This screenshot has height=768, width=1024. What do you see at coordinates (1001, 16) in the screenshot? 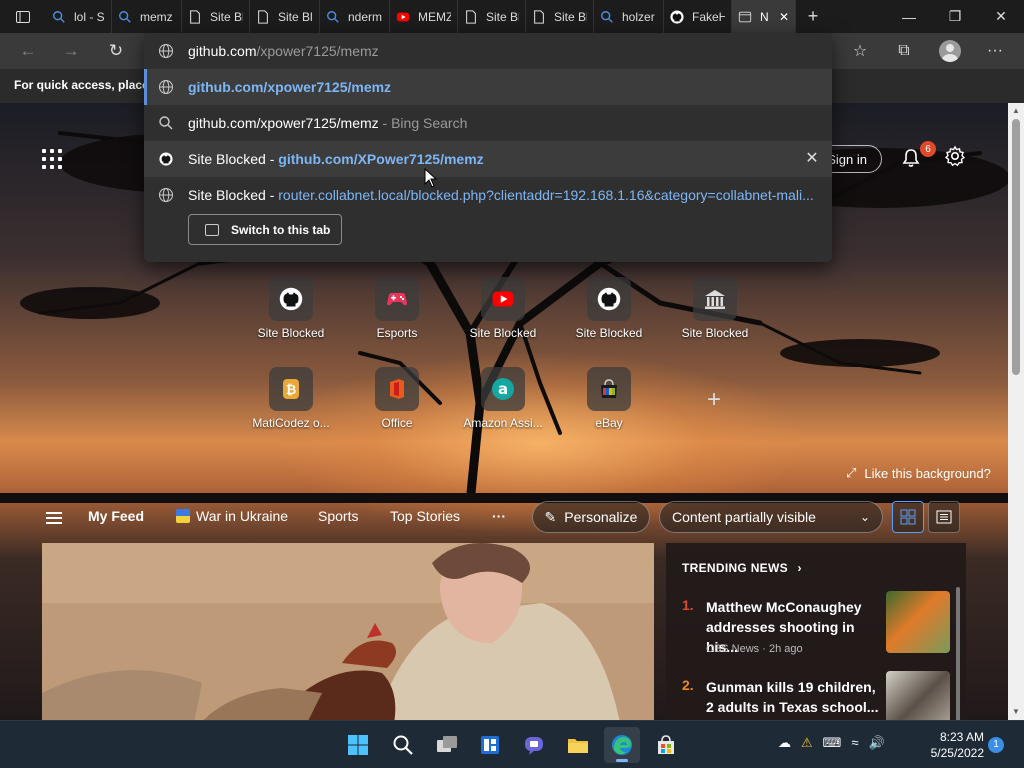
I see `close-window-button: ✕` at bounding box center [1001, 16].